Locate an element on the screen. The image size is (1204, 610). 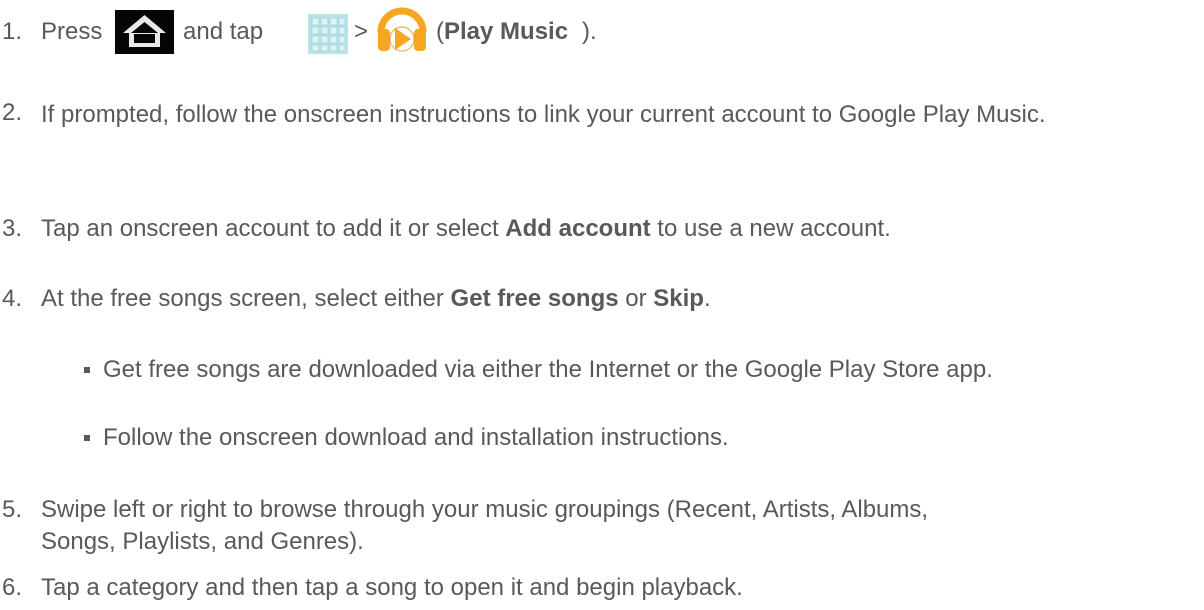
step-text-gt: > is located at coordinates (361, 31).